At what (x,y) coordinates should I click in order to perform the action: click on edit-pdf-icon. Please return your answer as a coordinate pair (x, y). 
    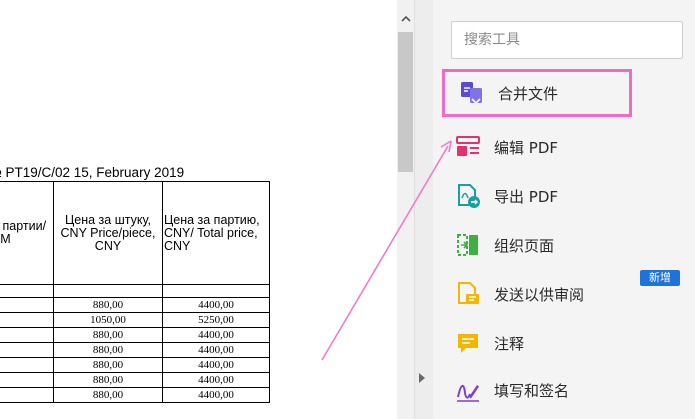
    Looking at the image, I should click on (468, 147).